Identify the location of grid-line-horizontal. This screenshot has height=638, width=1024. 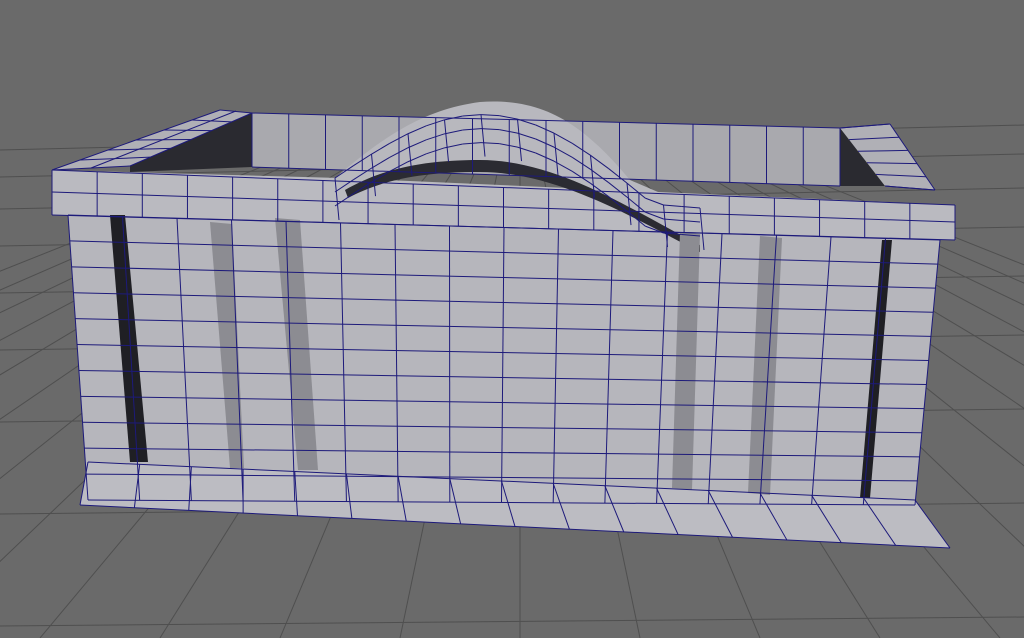
(512, 621).